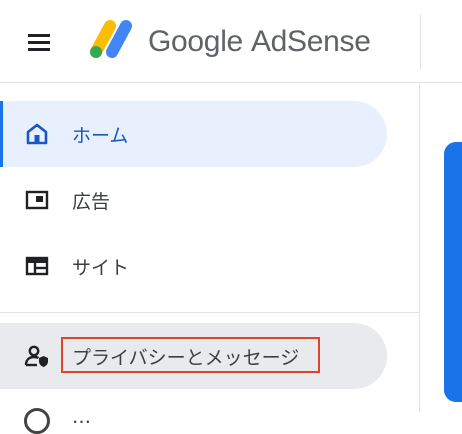 This screenshot has width=462, height=434. I want to click on brand-google-text: Google, so click(195, 41).